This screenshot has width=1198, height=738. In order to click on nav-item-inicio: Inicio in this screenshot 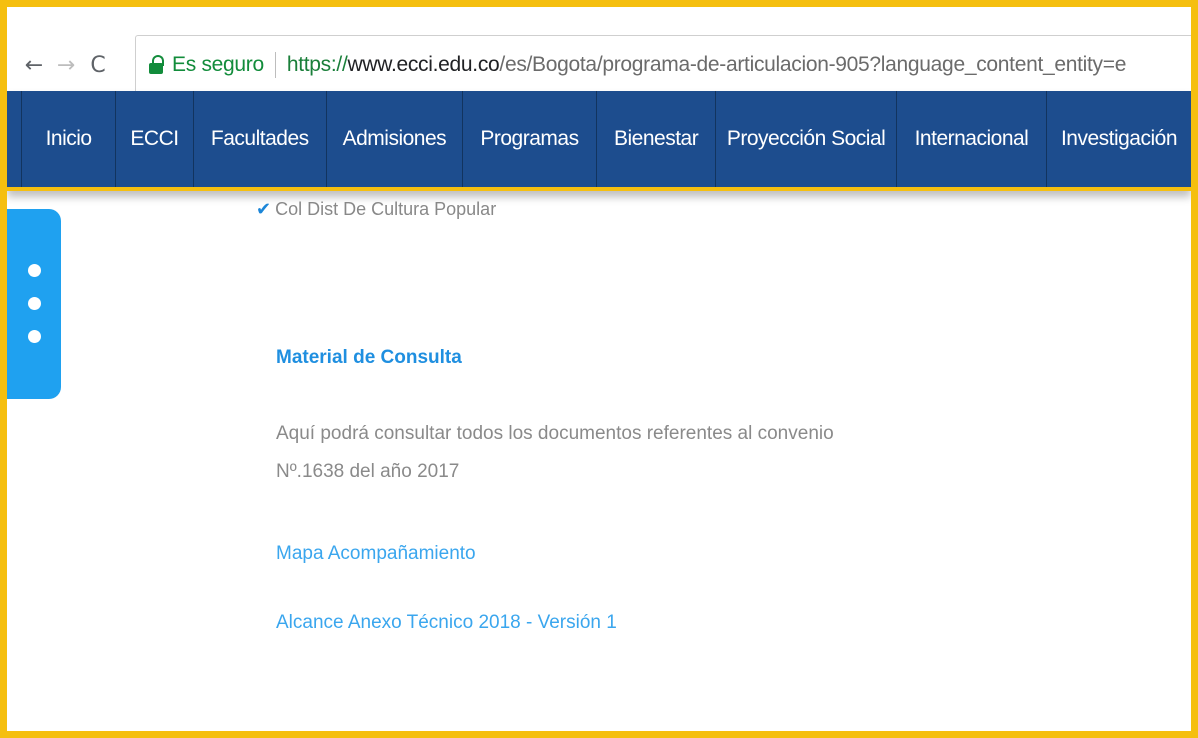, I will do `click(69, 139)`.